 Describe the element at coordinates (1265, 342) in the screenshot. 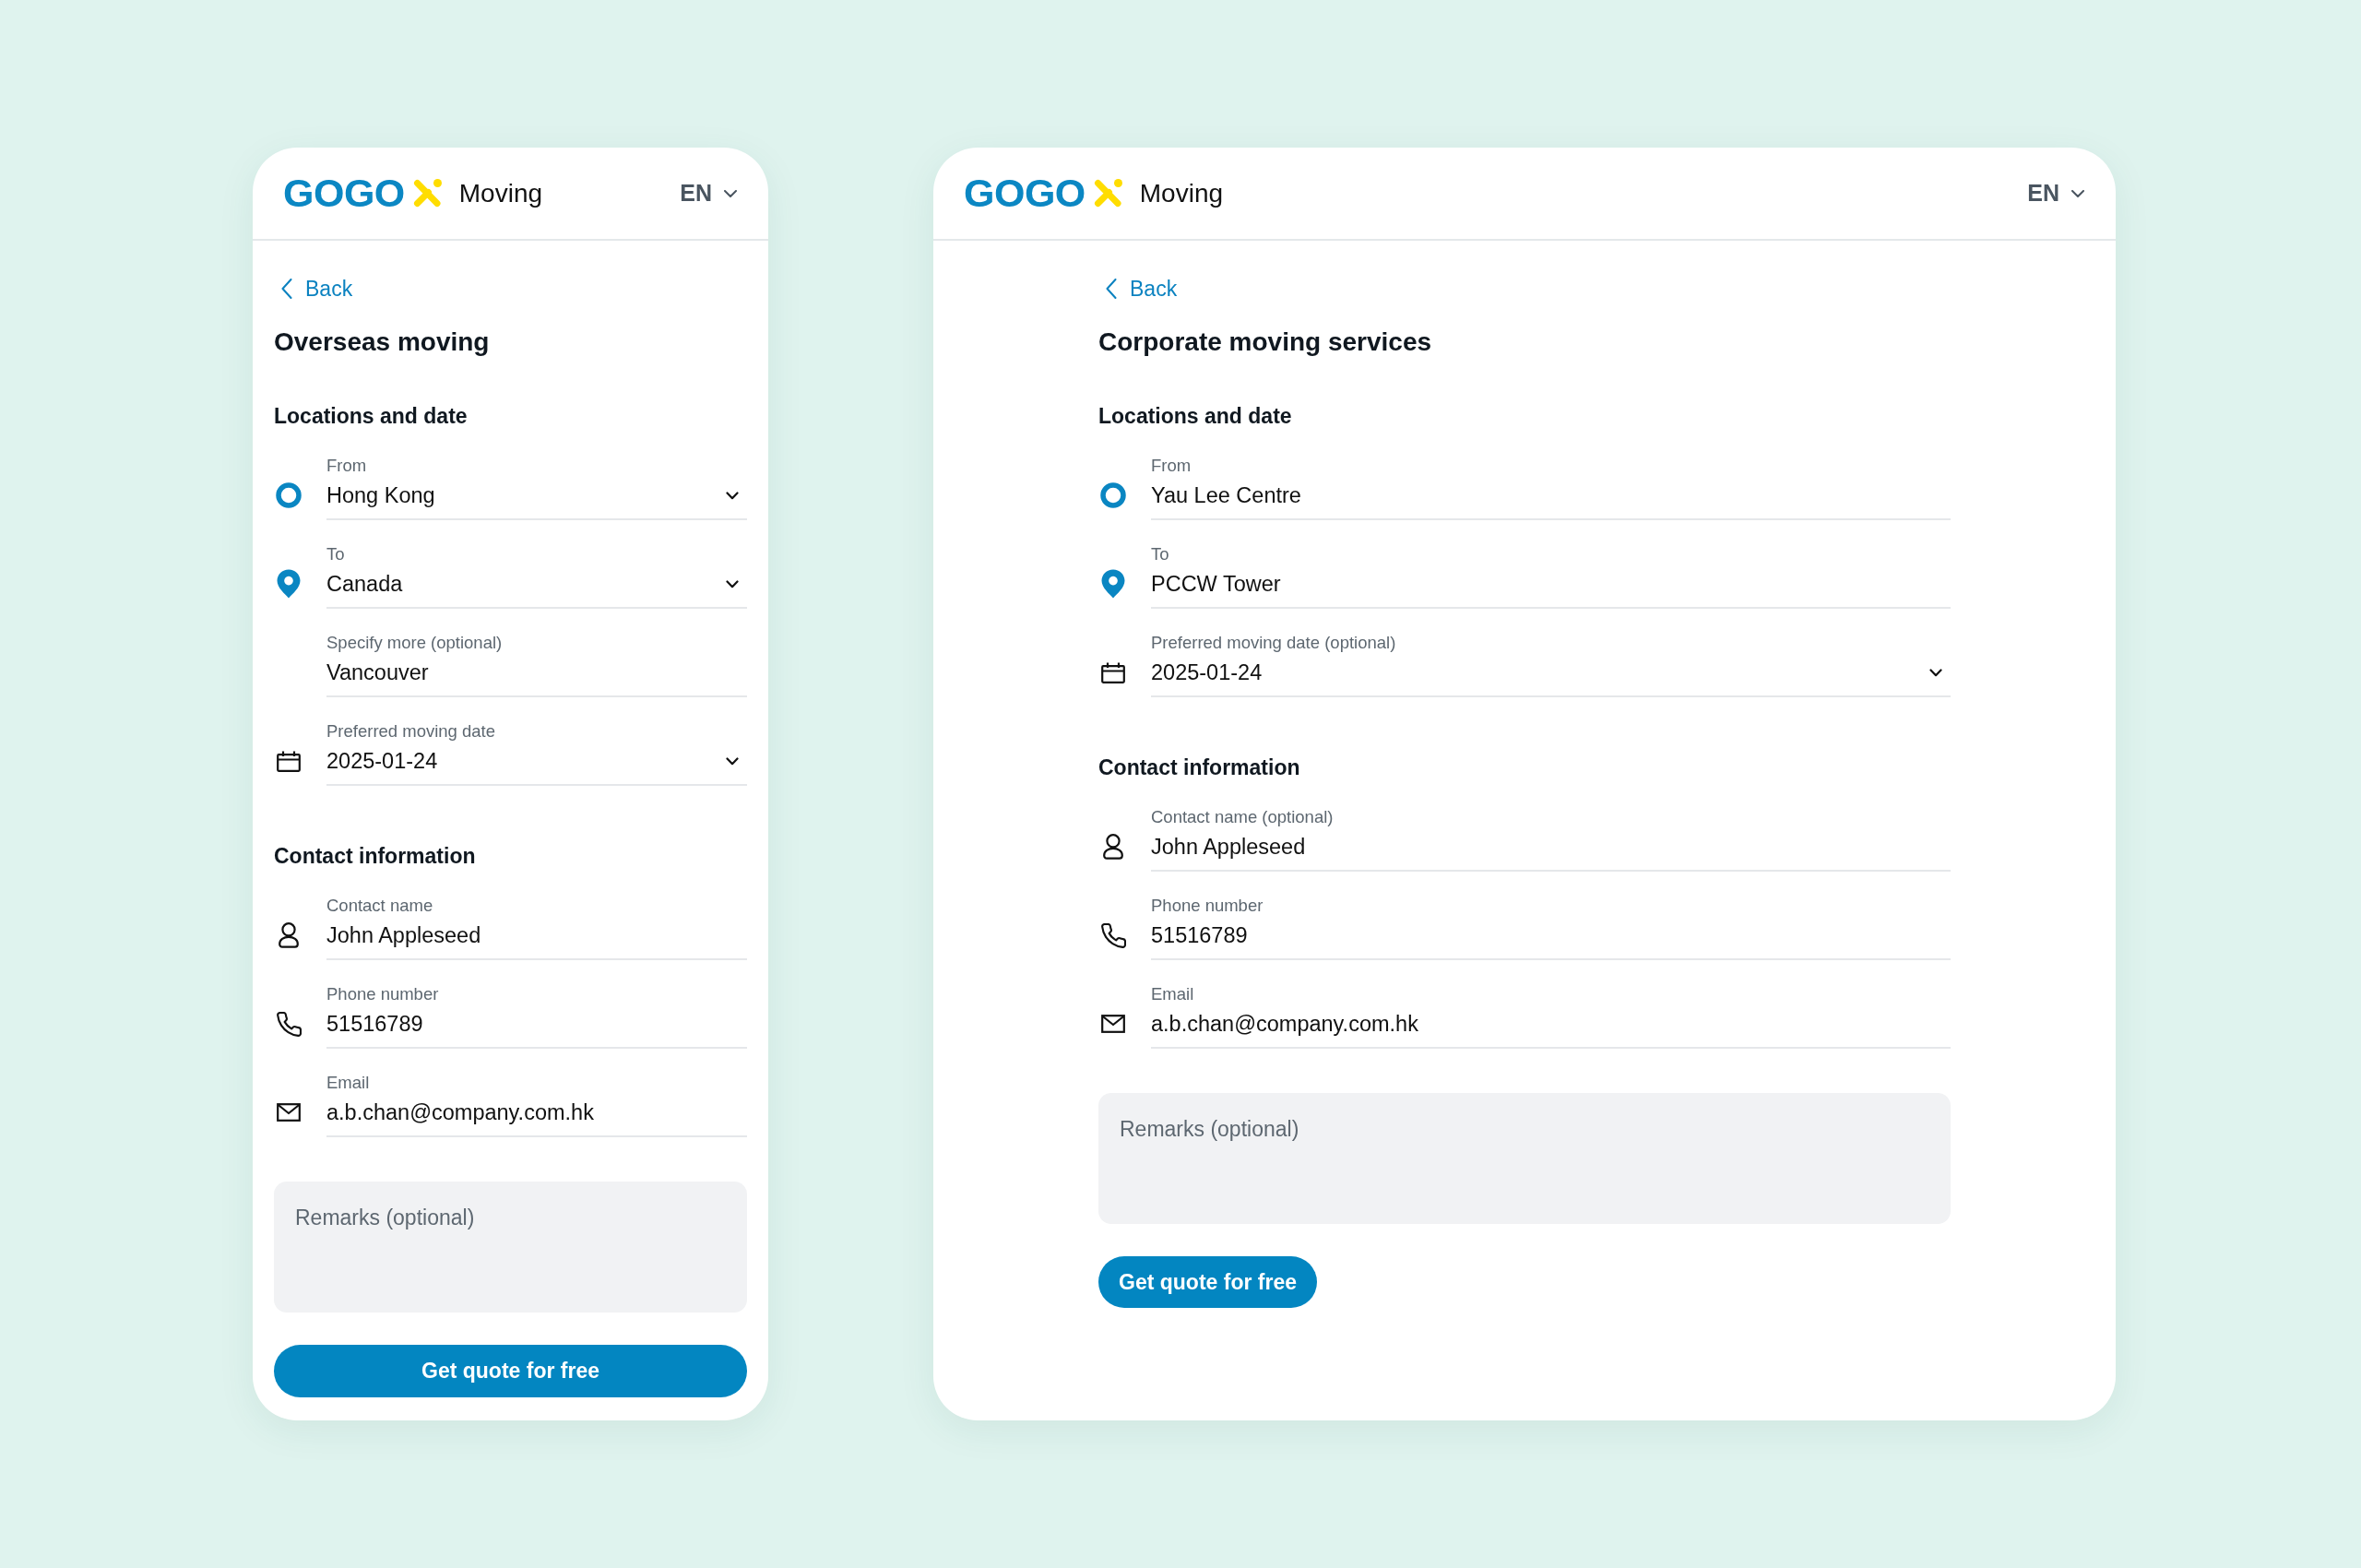

I see `page-title: Corporate moving services` at that location.